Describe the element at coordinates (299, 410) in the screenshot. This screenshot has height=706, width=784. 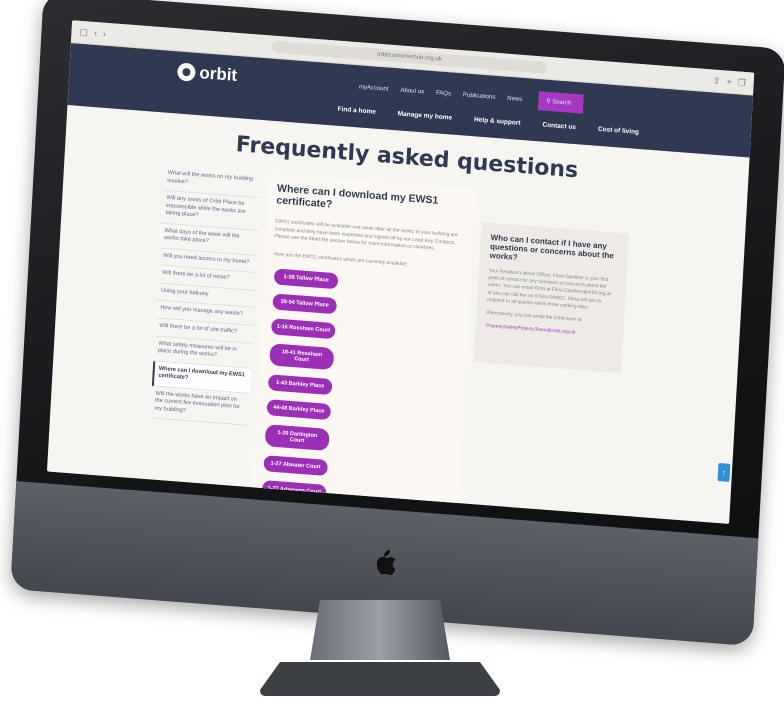
I see `certificate-button: 44-48 Barkley Place` at that location.